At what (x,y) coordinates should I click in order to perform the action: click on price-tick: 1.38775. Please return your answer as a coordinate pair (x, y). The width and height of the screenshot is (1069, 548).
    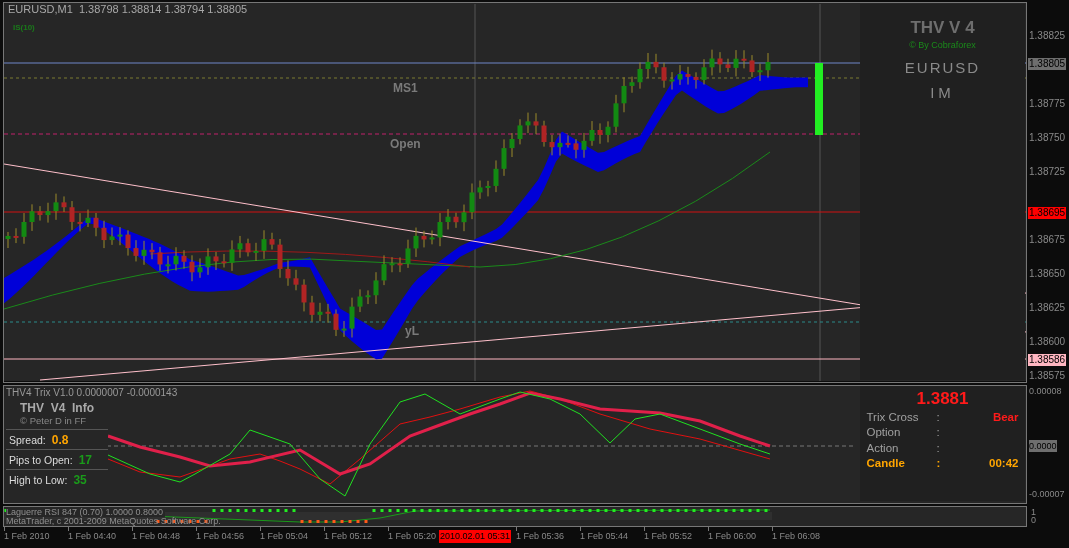
    Looking at the image, I should click on (1047, 104).